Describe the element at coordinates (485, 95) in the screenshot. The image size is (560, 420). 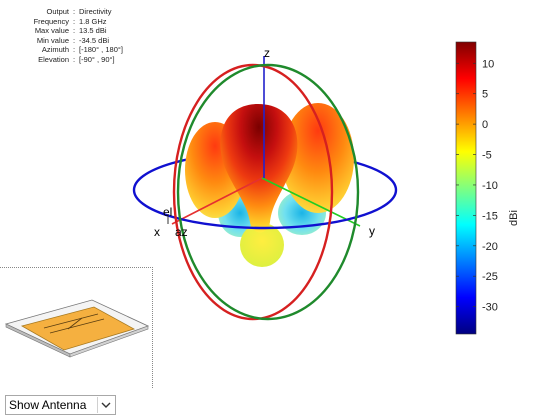
I see `colorbar-tick-label: 5` at that location.